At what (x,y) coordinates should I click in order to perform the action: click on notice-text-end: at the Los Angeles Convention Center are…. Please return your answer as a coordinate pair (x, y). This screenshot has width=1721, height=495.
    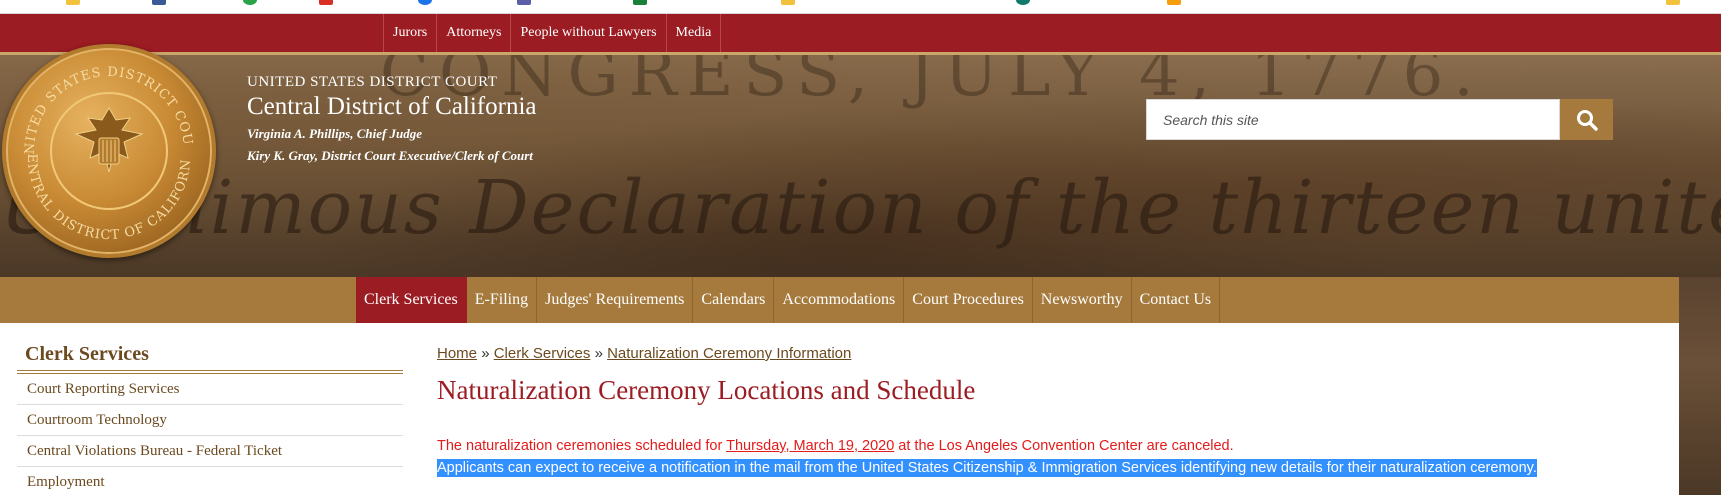
    Looking at the image, I should click on (1064, 446).